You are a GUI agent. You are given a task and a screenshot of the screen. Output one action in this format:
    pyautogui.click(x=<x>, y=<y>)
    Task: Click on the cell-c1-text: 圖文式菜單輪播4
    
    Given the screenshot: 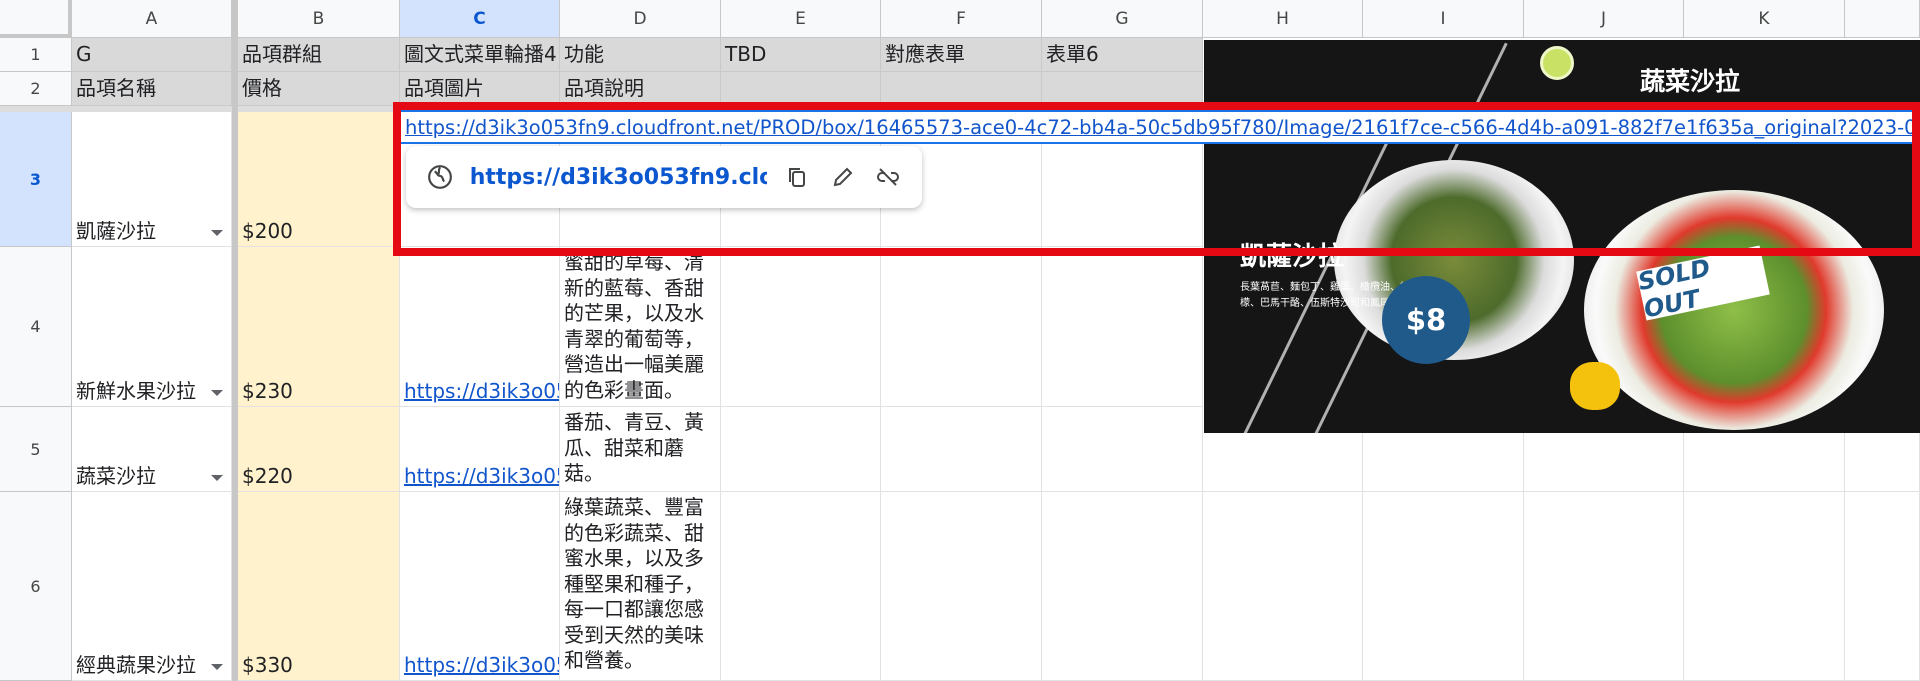 What is the action you would take?
    pyautogui.click(x=480, y=54)
    